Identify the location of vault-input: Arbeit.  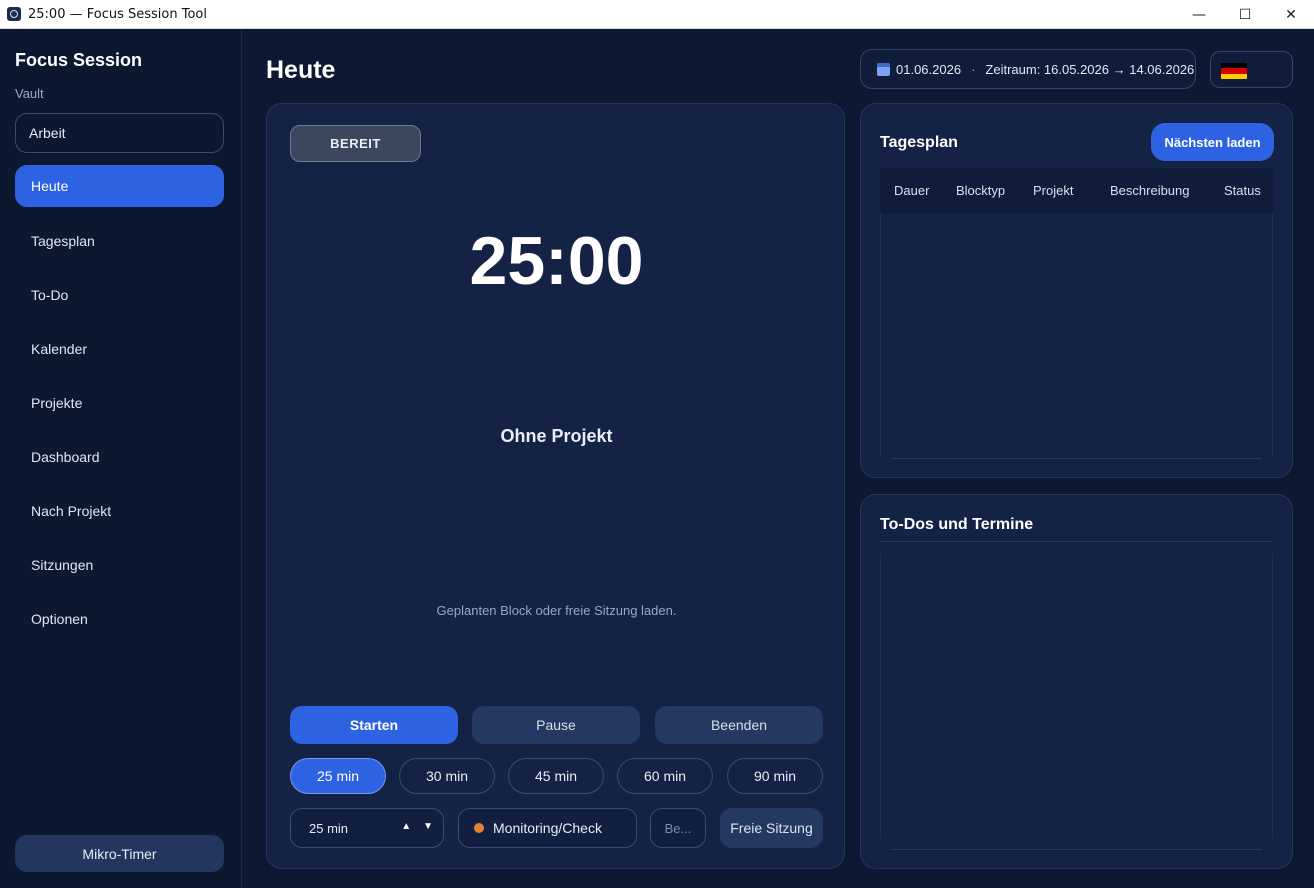
(119, 133).